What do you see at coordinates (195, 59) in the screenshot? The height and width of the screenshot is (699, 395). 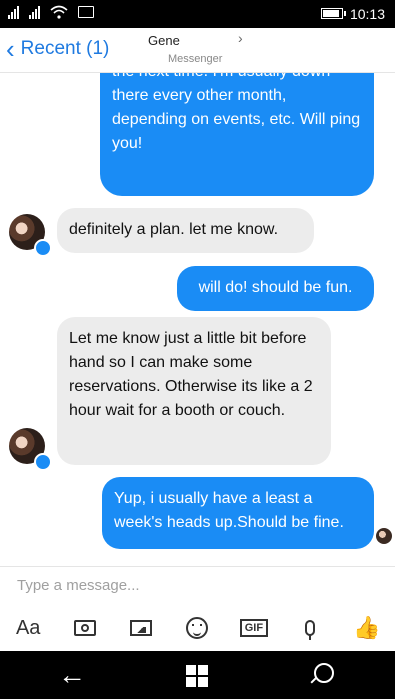 I see `app-name: Messenger` at bounding box center [195, 59].